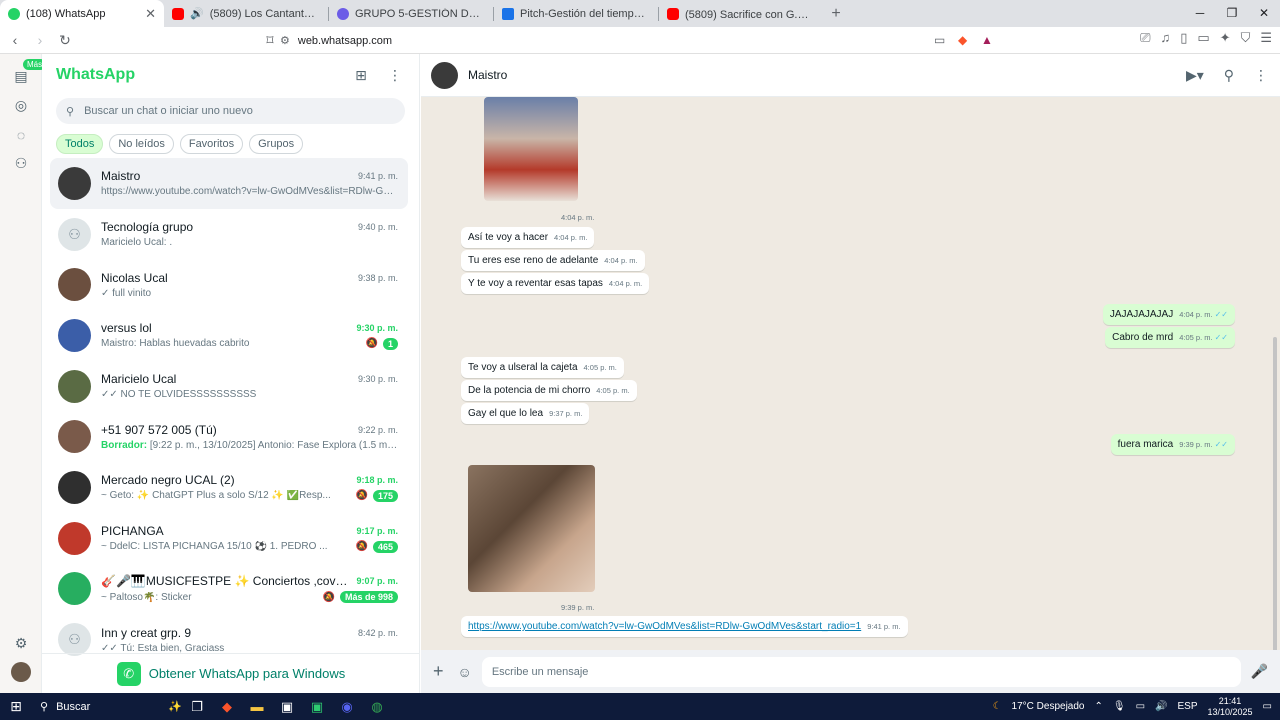  What do you see at coordinates (542, 367) in the screenshot?
I see `message-in: Te voy a ulseral la cajeta 4:05 p. m.` at bounding box center [542, 367].